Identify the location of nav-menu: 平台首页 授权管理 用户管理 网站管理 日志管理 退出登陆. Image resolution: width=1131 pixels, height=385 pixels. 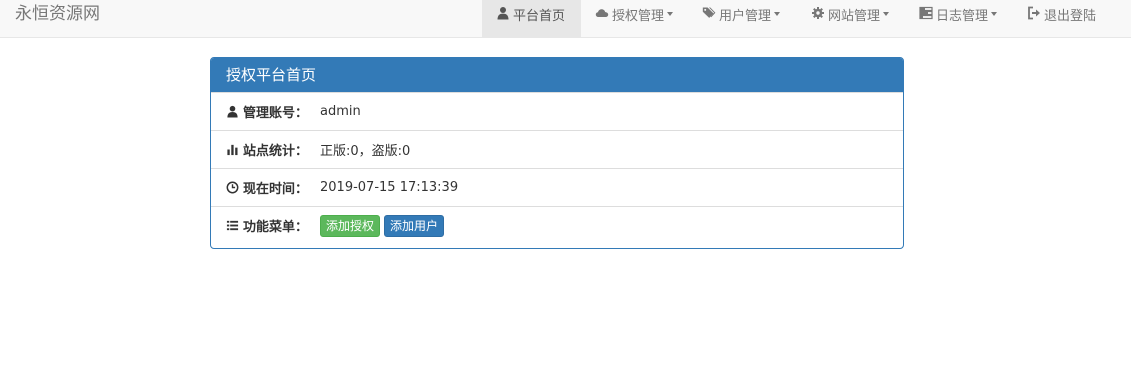
(797, 18).